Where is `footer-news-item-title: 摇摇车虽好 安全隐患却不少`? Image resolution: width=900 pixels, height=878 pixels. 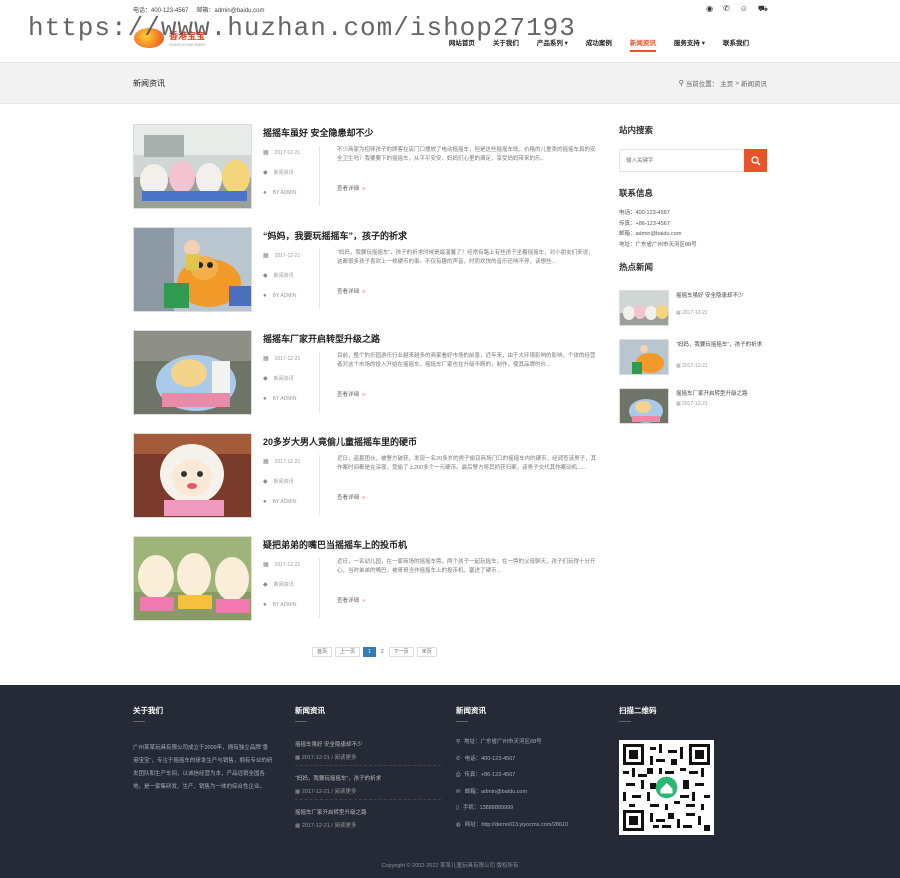 footer-news-item-title: 摇摇车虽好 安全隐患却不少 is located at coordinates (329, 745).